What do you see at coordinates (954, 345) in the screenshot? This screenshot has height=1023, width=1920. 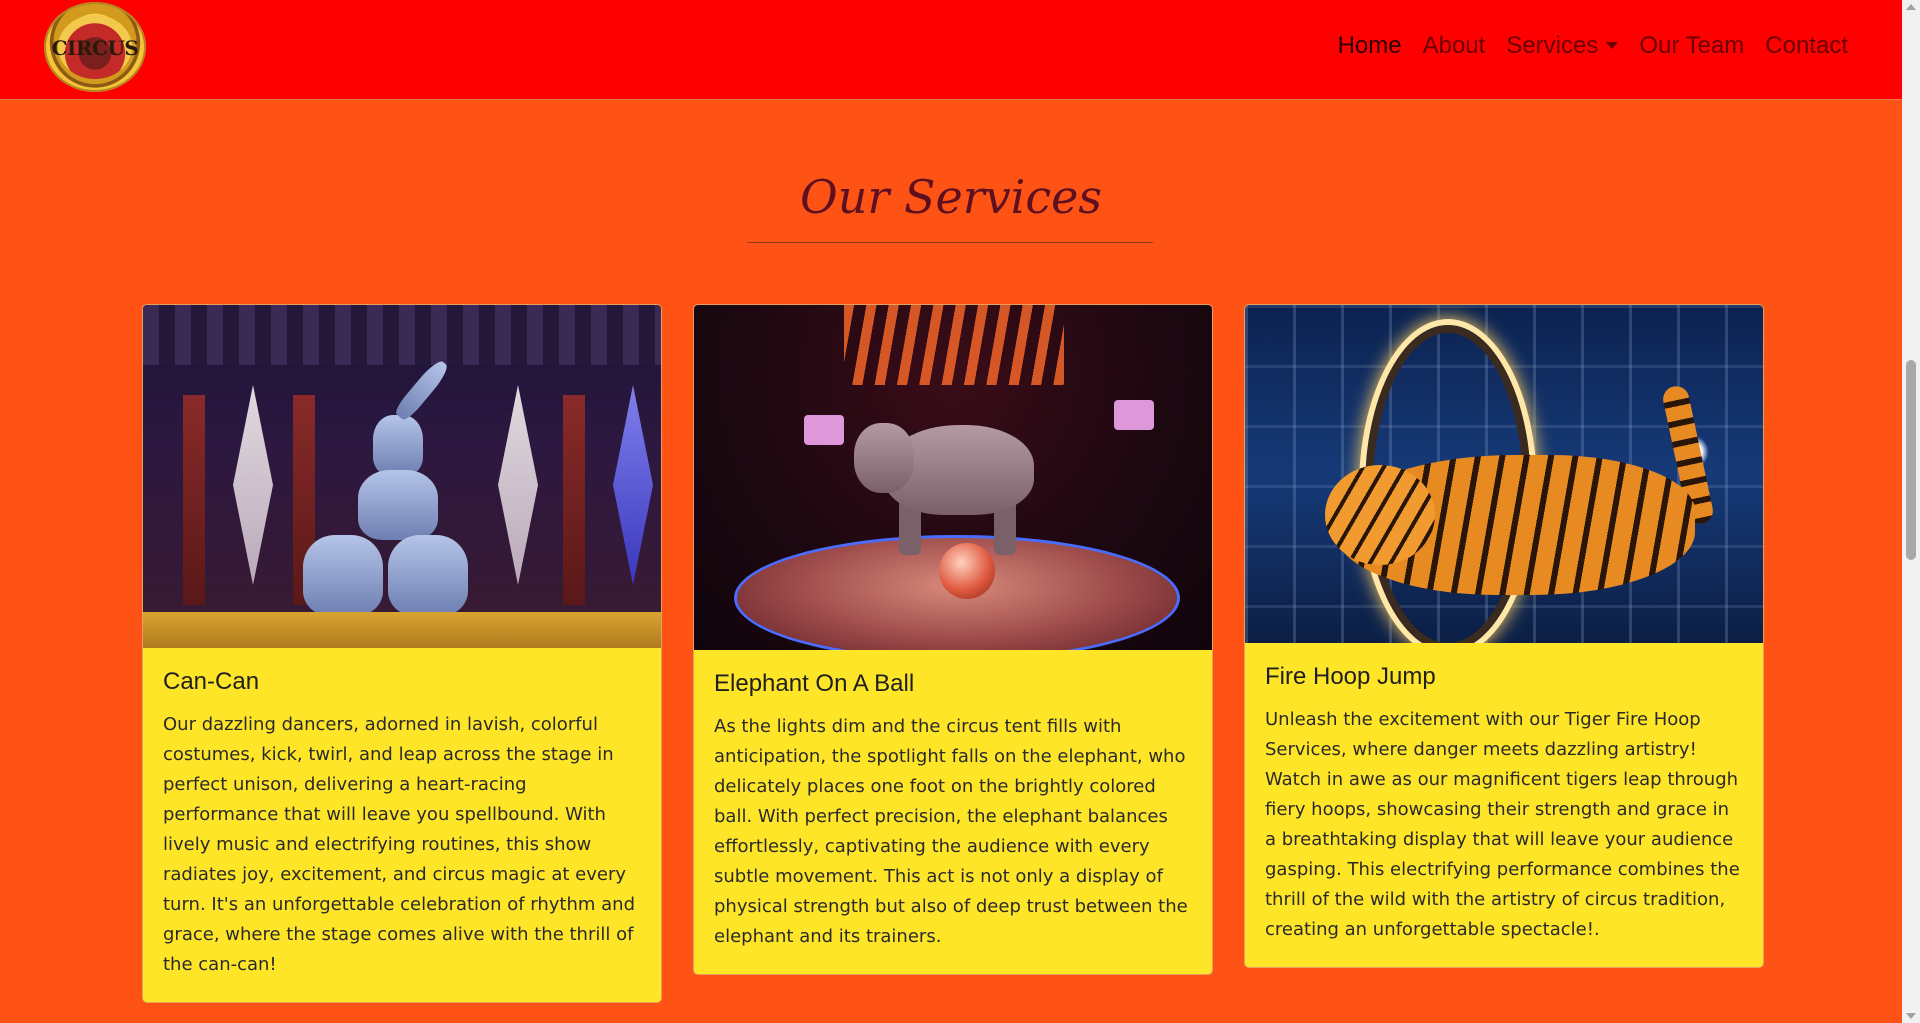 I see `tent-decoration` at bounding box center [954, 345].